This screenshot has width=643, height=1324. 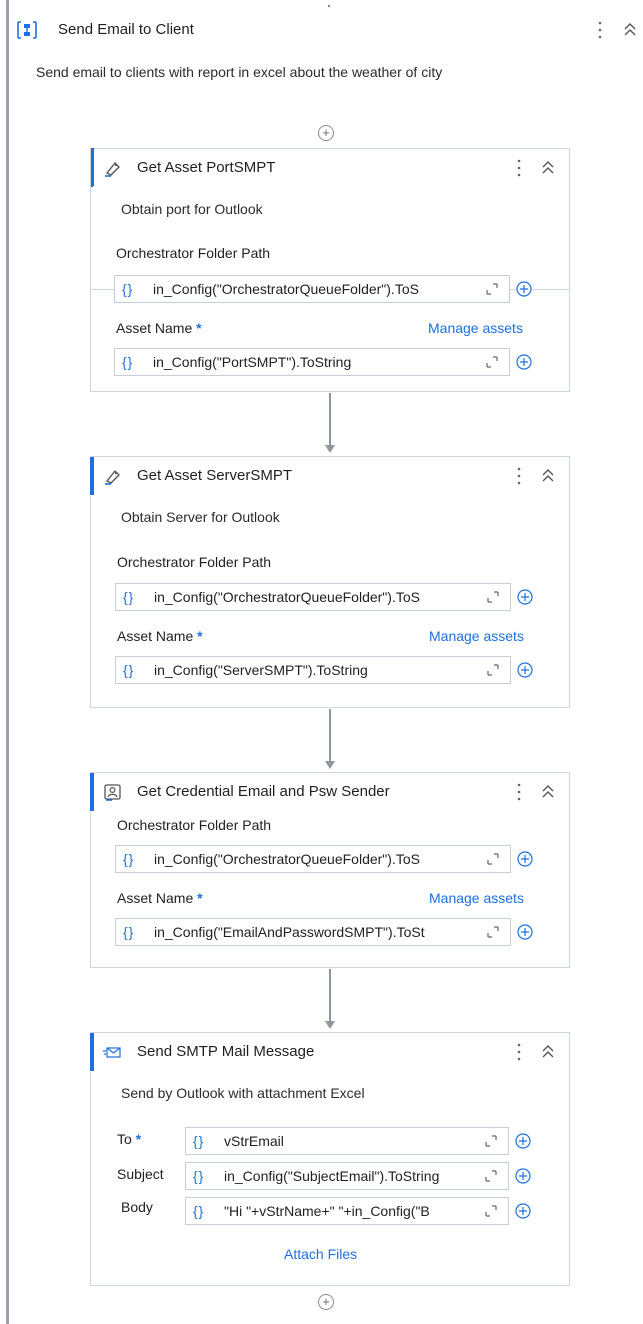 What do you see at coordinates (329, 1052) in the screenshot?
I see `activity-header: Send SMTP Mail Message` at bounding box center [329, 1052].